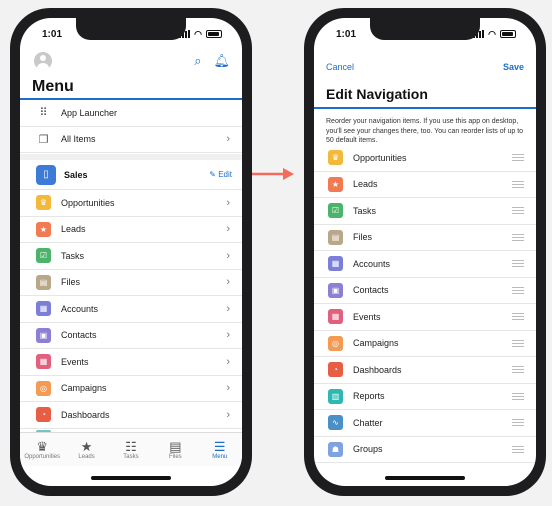 The image size is (552, 506). Describe the element at coordinates (131, 336) in the screenshot. I see `menu-item-contacts: ▣ Contacts ›` at that location.